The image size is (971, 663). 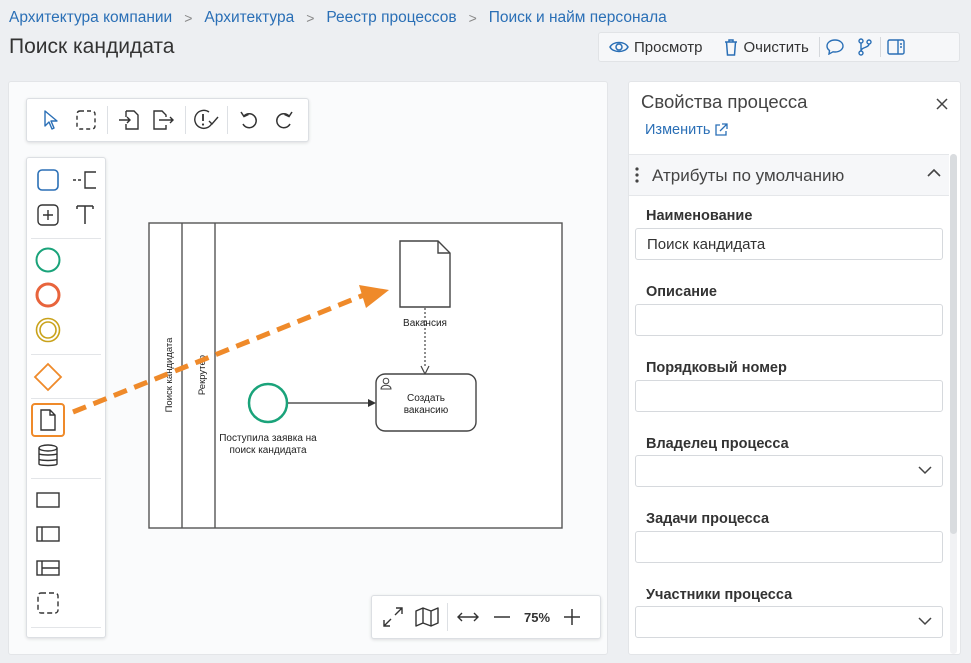 I want to click on description-label: Описание, so click(x=681, y=292).